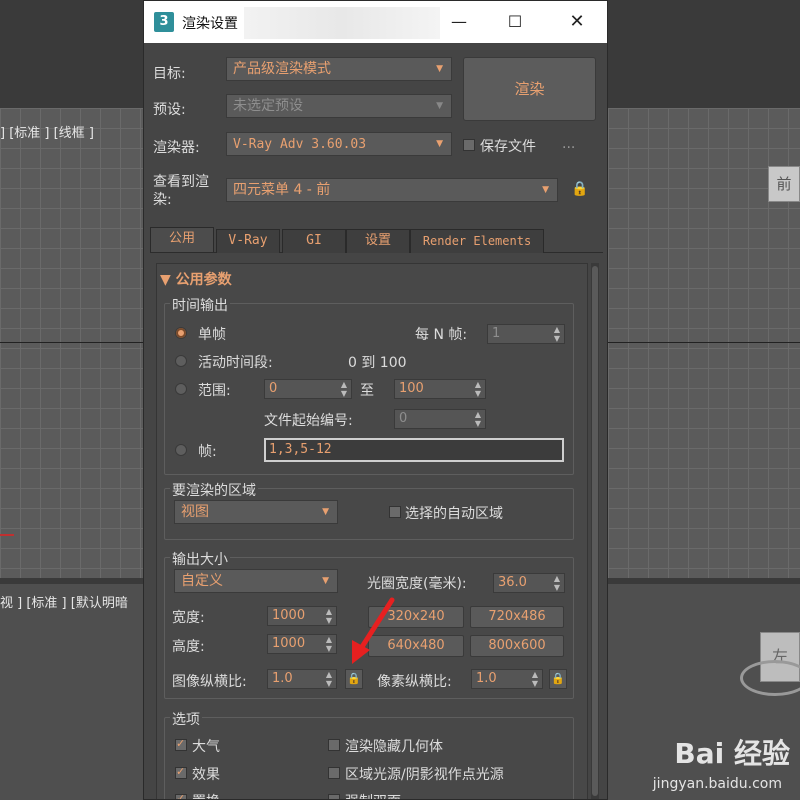 Image resolution: width=800 pixels, height=800 pixels. What do you see at coordinates (373, 630) in the screenshot?
I see `red-annotation-arrow` at bounding box center [373, 630].